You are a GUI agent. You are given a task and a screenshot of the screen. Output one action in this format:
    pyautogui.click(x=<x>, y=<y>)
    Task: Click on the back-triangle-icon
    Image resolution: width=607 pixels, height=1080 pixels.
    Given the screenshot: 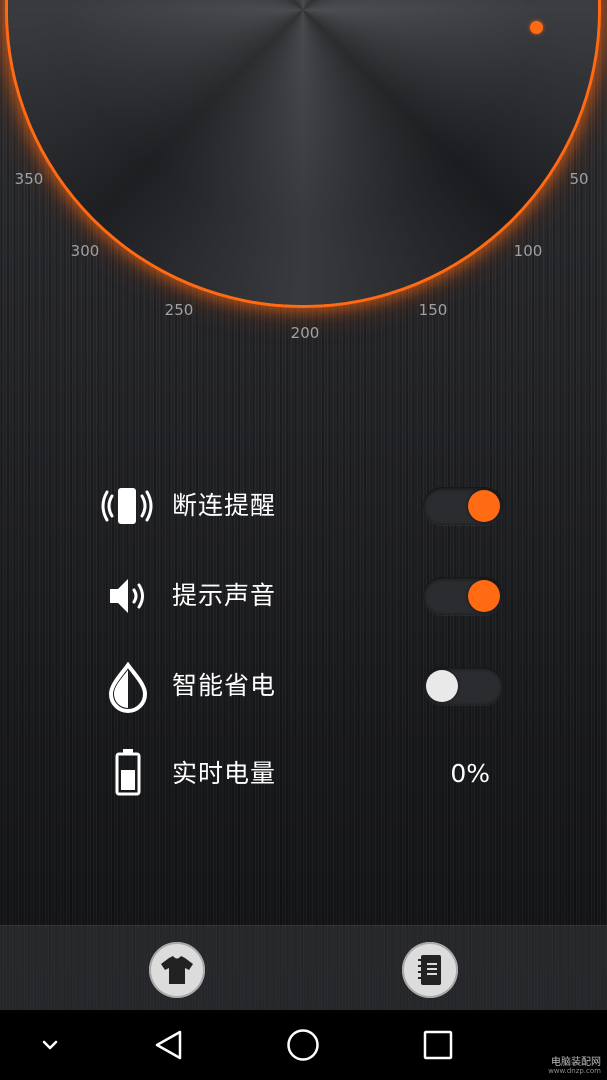 What is the action you would take?
    pyautogui.click(x=169, y=1045)
    